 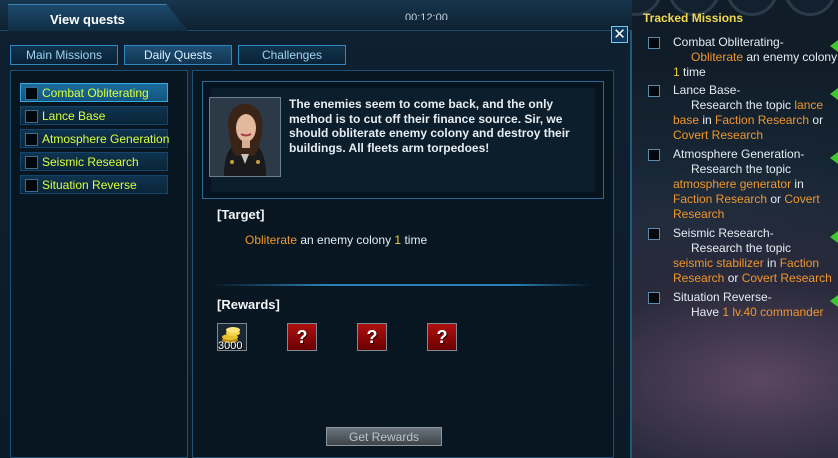 I want to click on mission-item-situation-reverse: Situation Reverse, so click(x=94, y=184).